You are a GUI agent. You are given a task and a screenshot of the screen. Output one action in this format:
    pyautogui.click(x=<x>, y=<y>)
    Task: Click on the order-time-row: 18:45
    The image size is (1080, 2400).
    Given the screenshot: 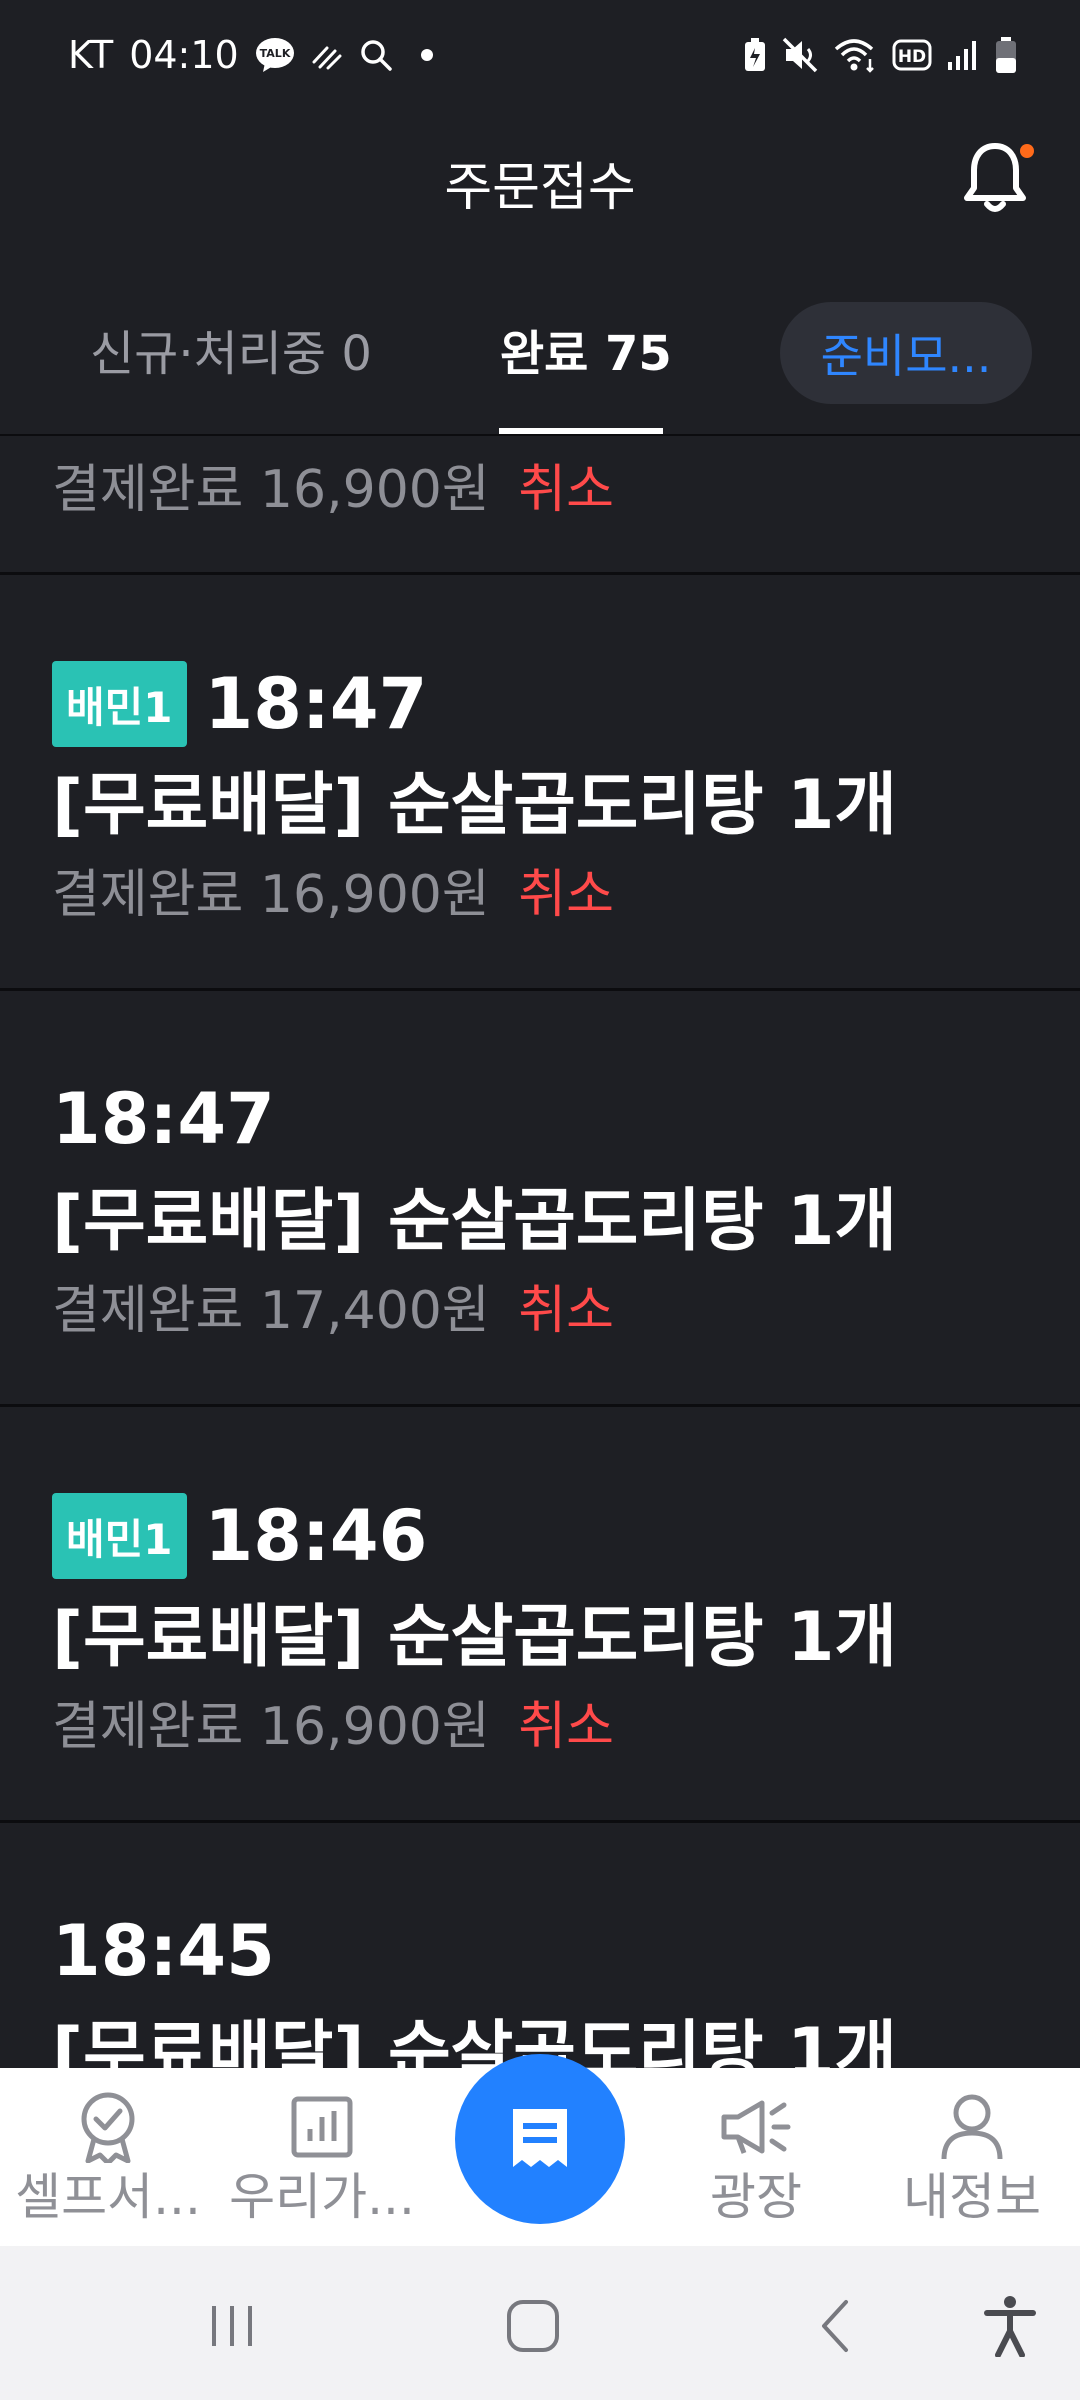 What is the action you would take?
    pyautogui.click(x=163, y=1951)
    